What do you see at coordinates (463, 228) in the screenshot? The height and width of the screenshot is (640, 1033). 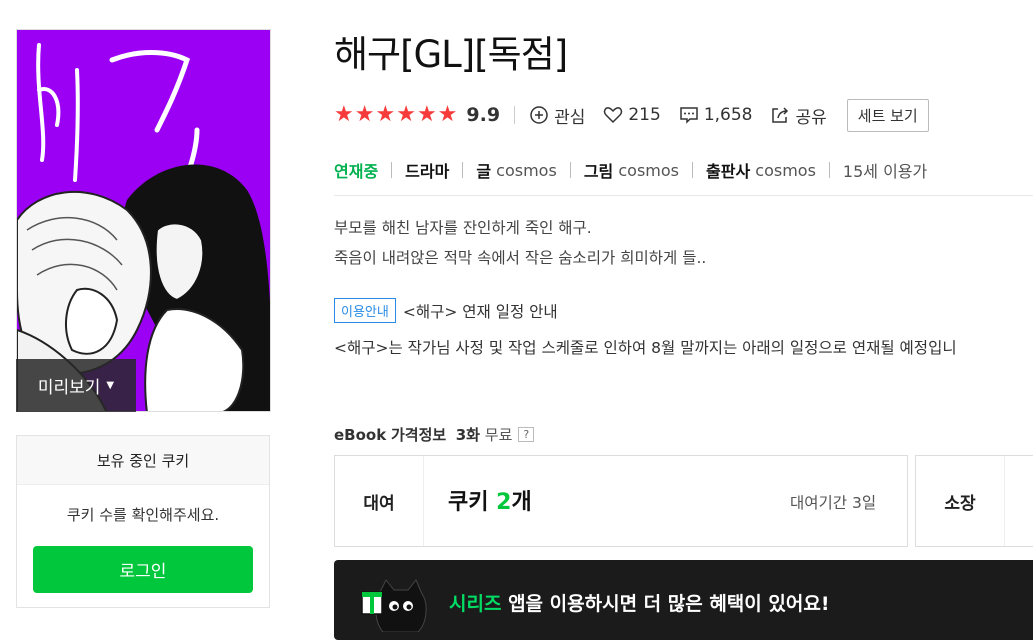 I see `description-line: 부모를 해친 남자를 잔인하게 죽인 해구.` at bounding box center [463, 228].